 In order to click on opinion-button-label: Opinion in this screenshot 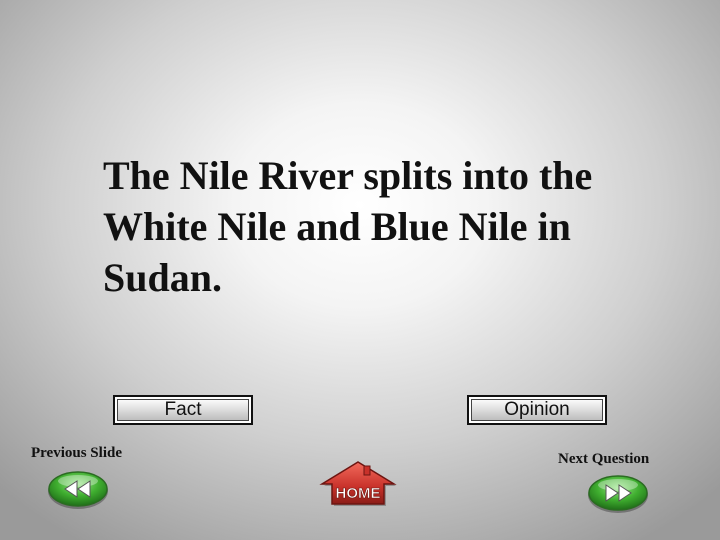, I will do `click(537, 410)`.